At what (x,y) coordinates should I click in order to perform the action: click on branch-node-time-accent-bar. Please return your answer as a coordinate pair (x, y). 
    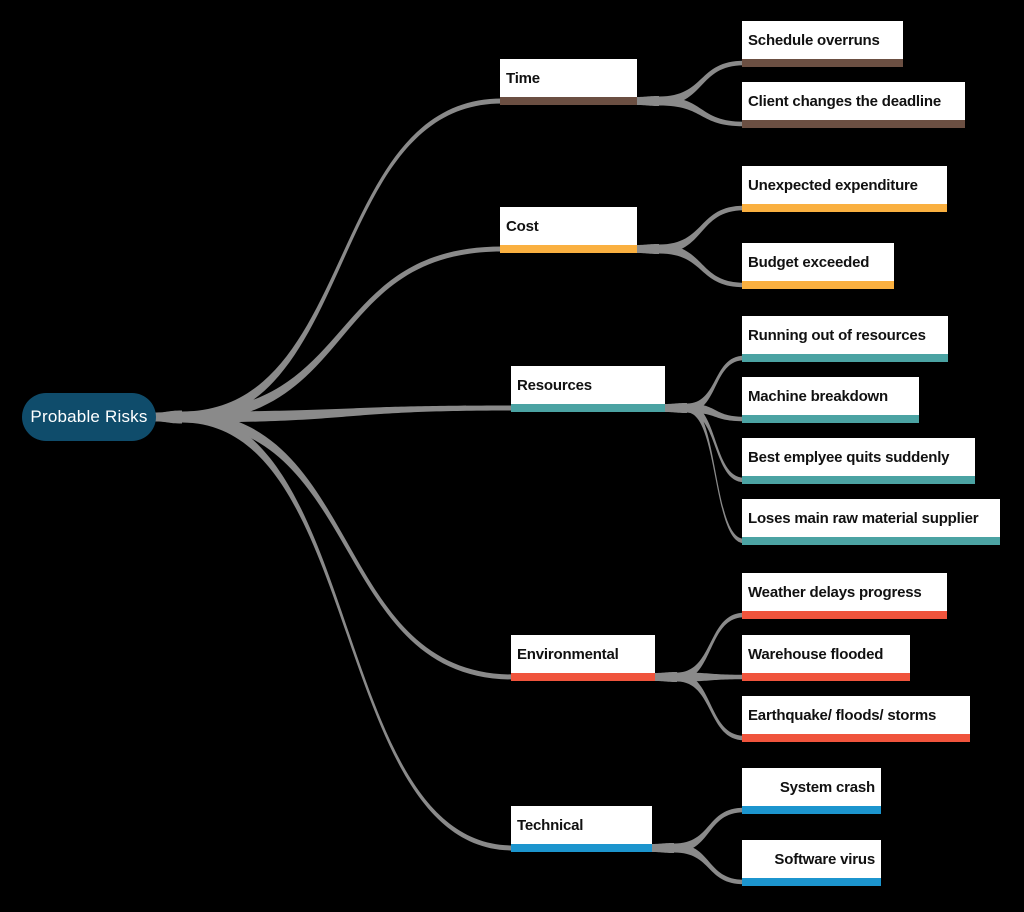
    Looking at the image, I should click on (568, 101).